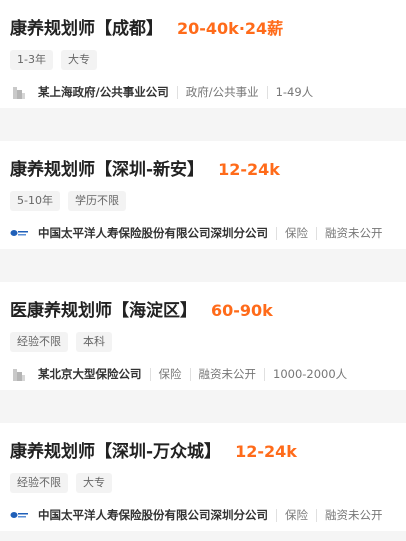 The height and width of the screenshot is (541, 406). What do you see at coordinates (31, 60) in the screenshot?
I see `experience-tag: 1-3年` at bounding box center [31, 60].